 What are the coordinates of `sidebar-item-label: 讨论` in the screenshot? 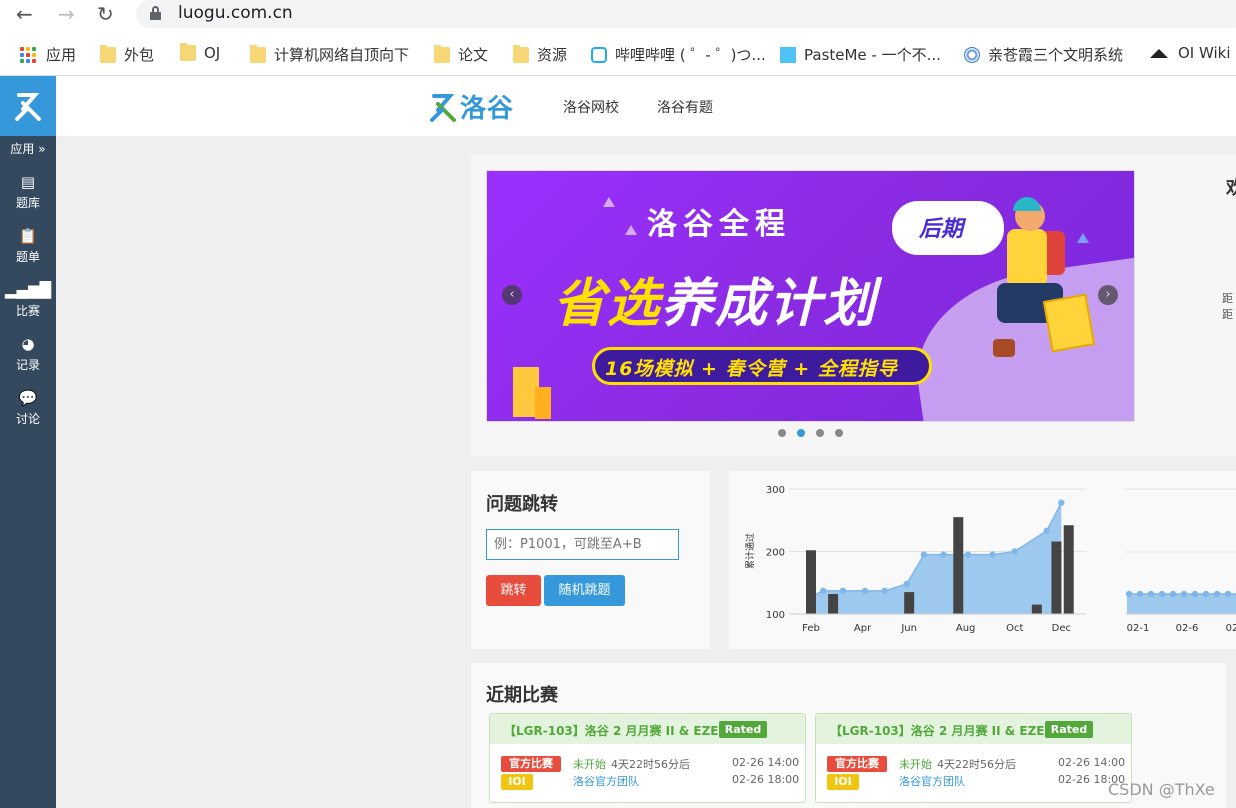 It's located at (27, 419).